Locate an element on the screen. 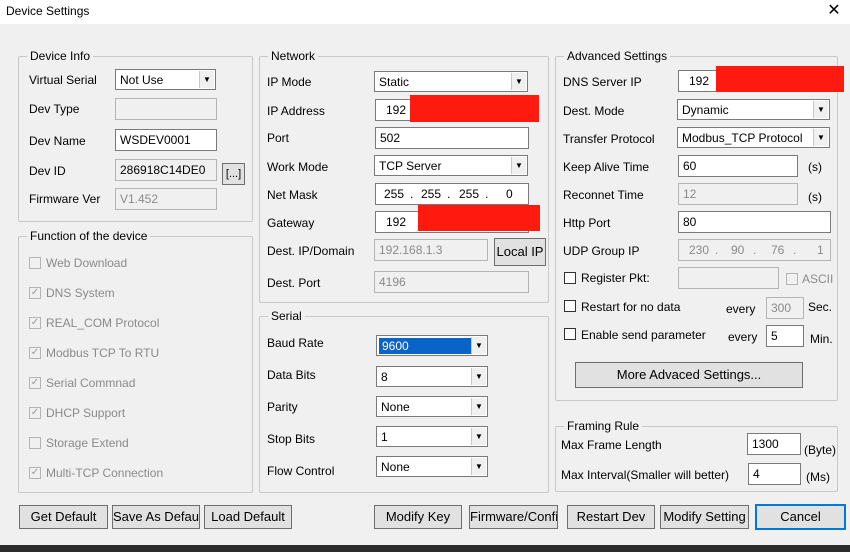 This screenshot has height=552, width=850. dest-ip-label: Dest. IP/Domain is located at coordinates (311, 251).